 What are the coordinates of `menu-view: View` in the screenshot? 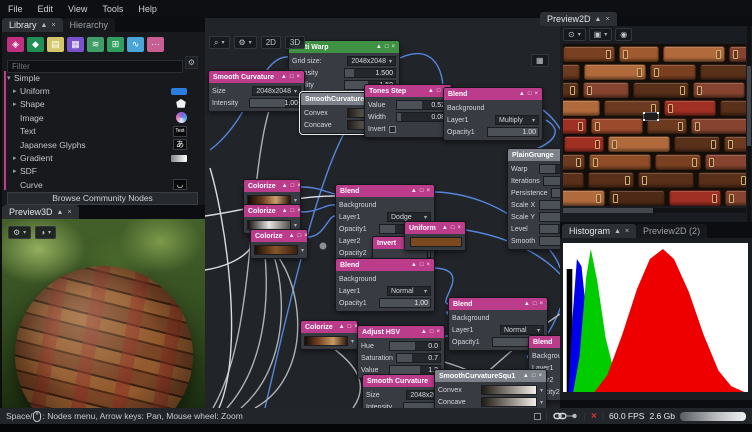 It's located at (77, 9).